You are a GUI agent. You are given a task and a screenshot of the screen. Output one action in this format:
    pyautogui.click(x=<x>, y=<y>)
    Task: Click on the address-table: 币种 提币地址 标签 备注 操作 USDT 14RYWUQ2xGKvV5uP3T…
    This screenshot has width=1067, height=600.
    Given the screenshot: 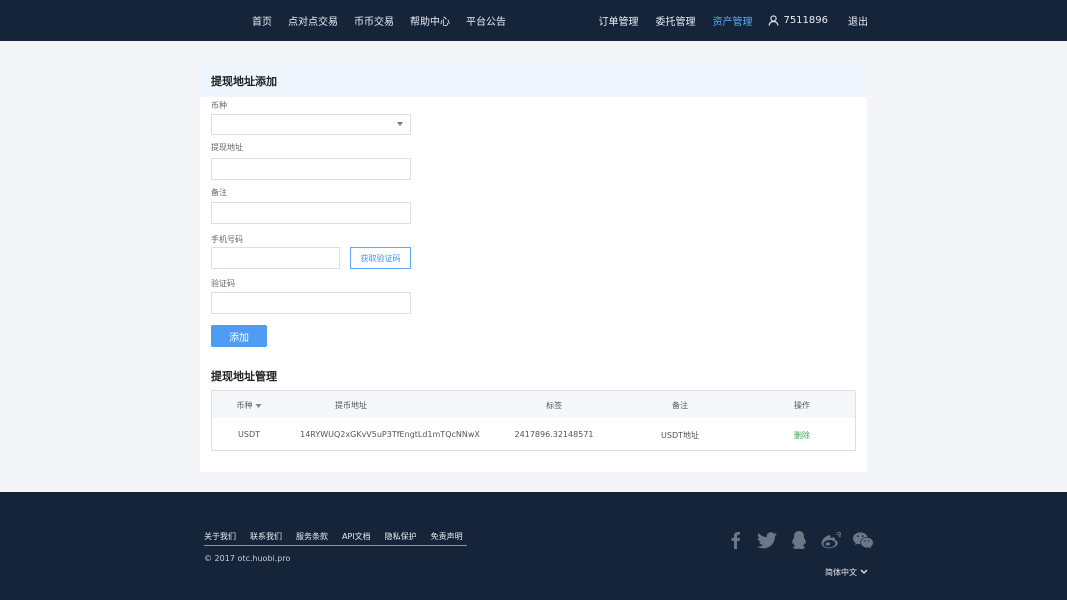 What is the action you would take?
    pyautogui.click(x=533, y=420)
    